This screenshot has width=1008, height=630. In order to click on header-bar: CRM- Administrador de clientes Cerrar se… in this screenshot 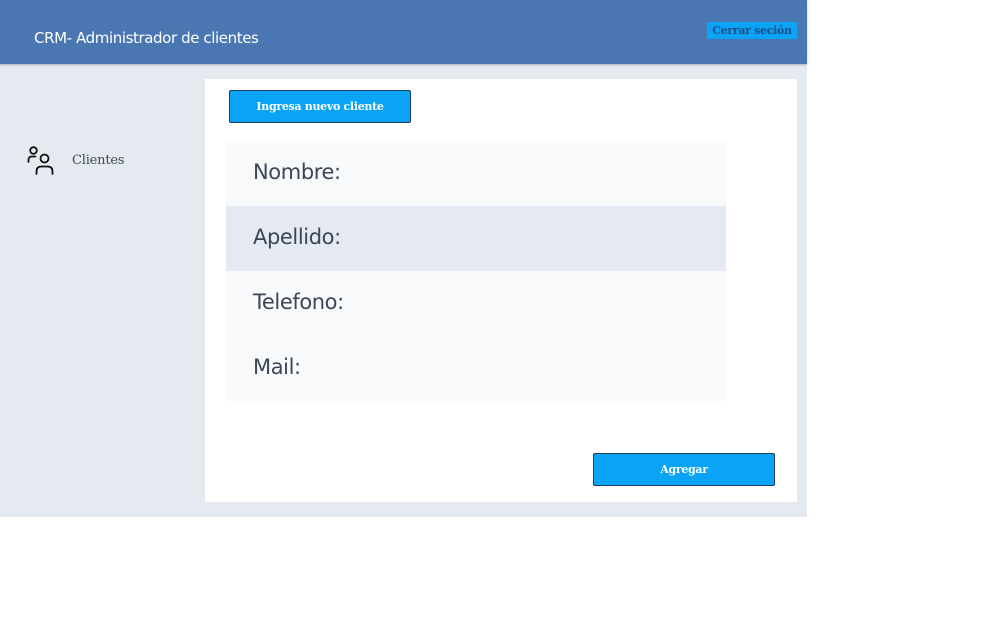, I will do `click(403, 32)`.